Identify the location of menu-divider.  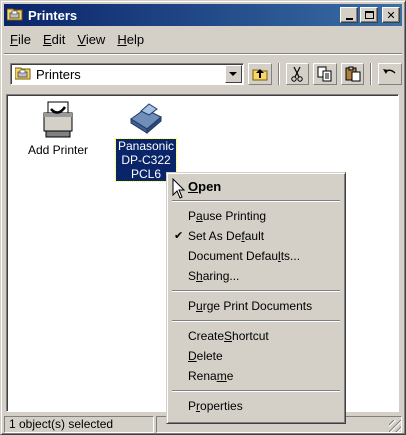
(203, 54).